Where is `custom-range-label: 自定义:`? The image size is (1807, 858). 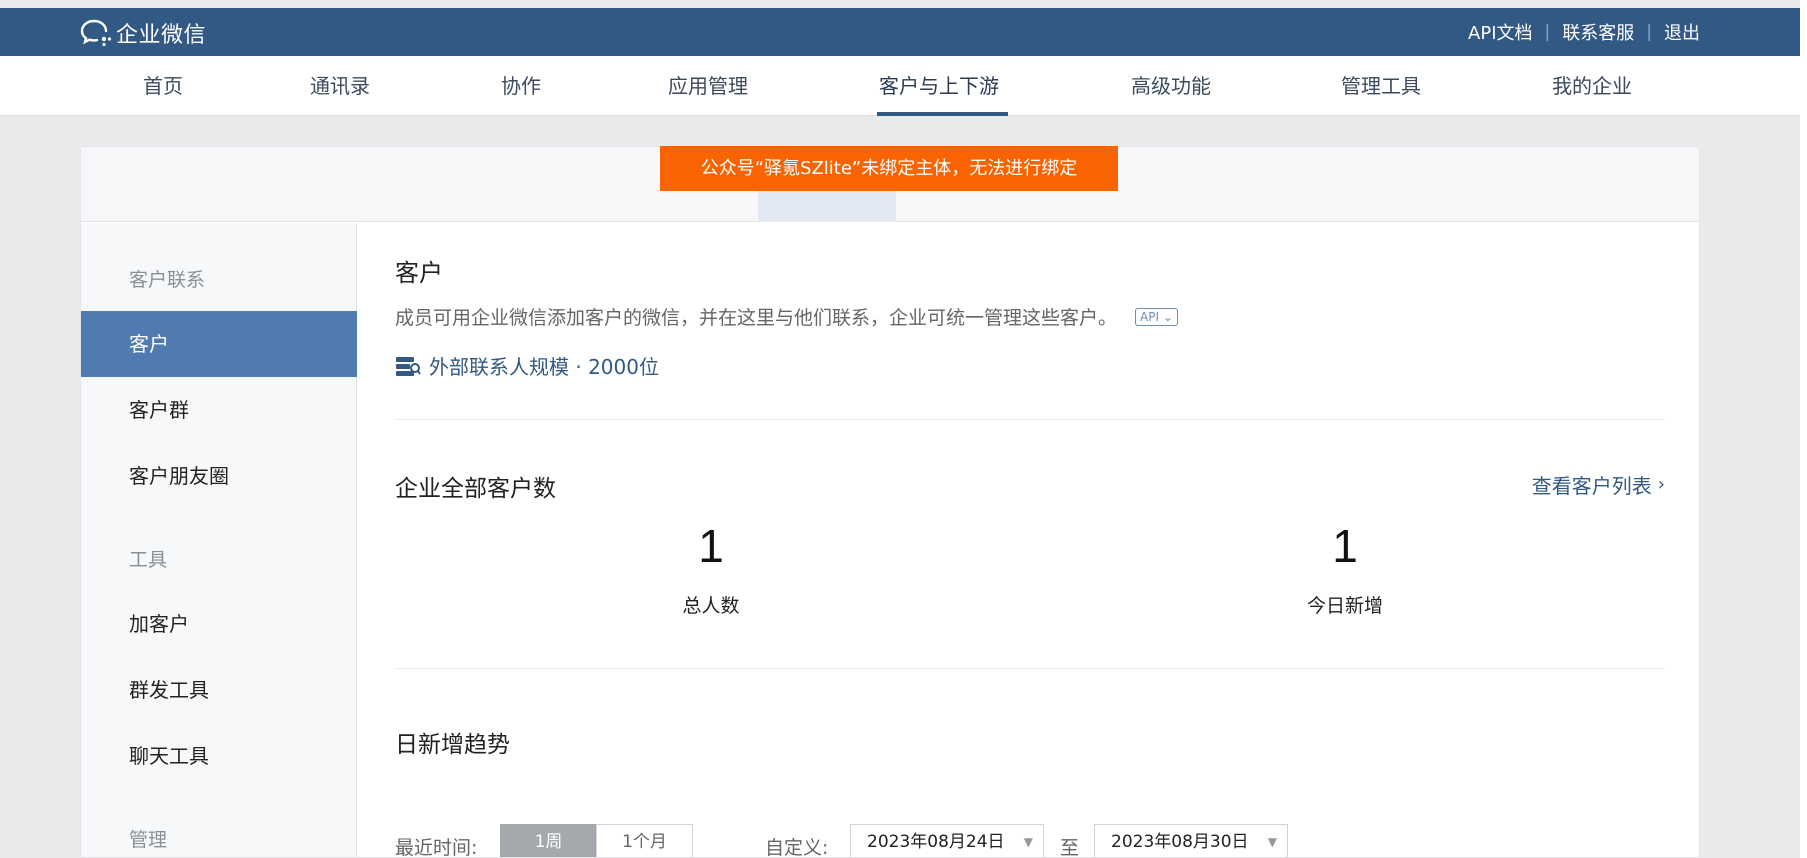
custom-range-label: 自定义: is located at coordinates (797, 847).